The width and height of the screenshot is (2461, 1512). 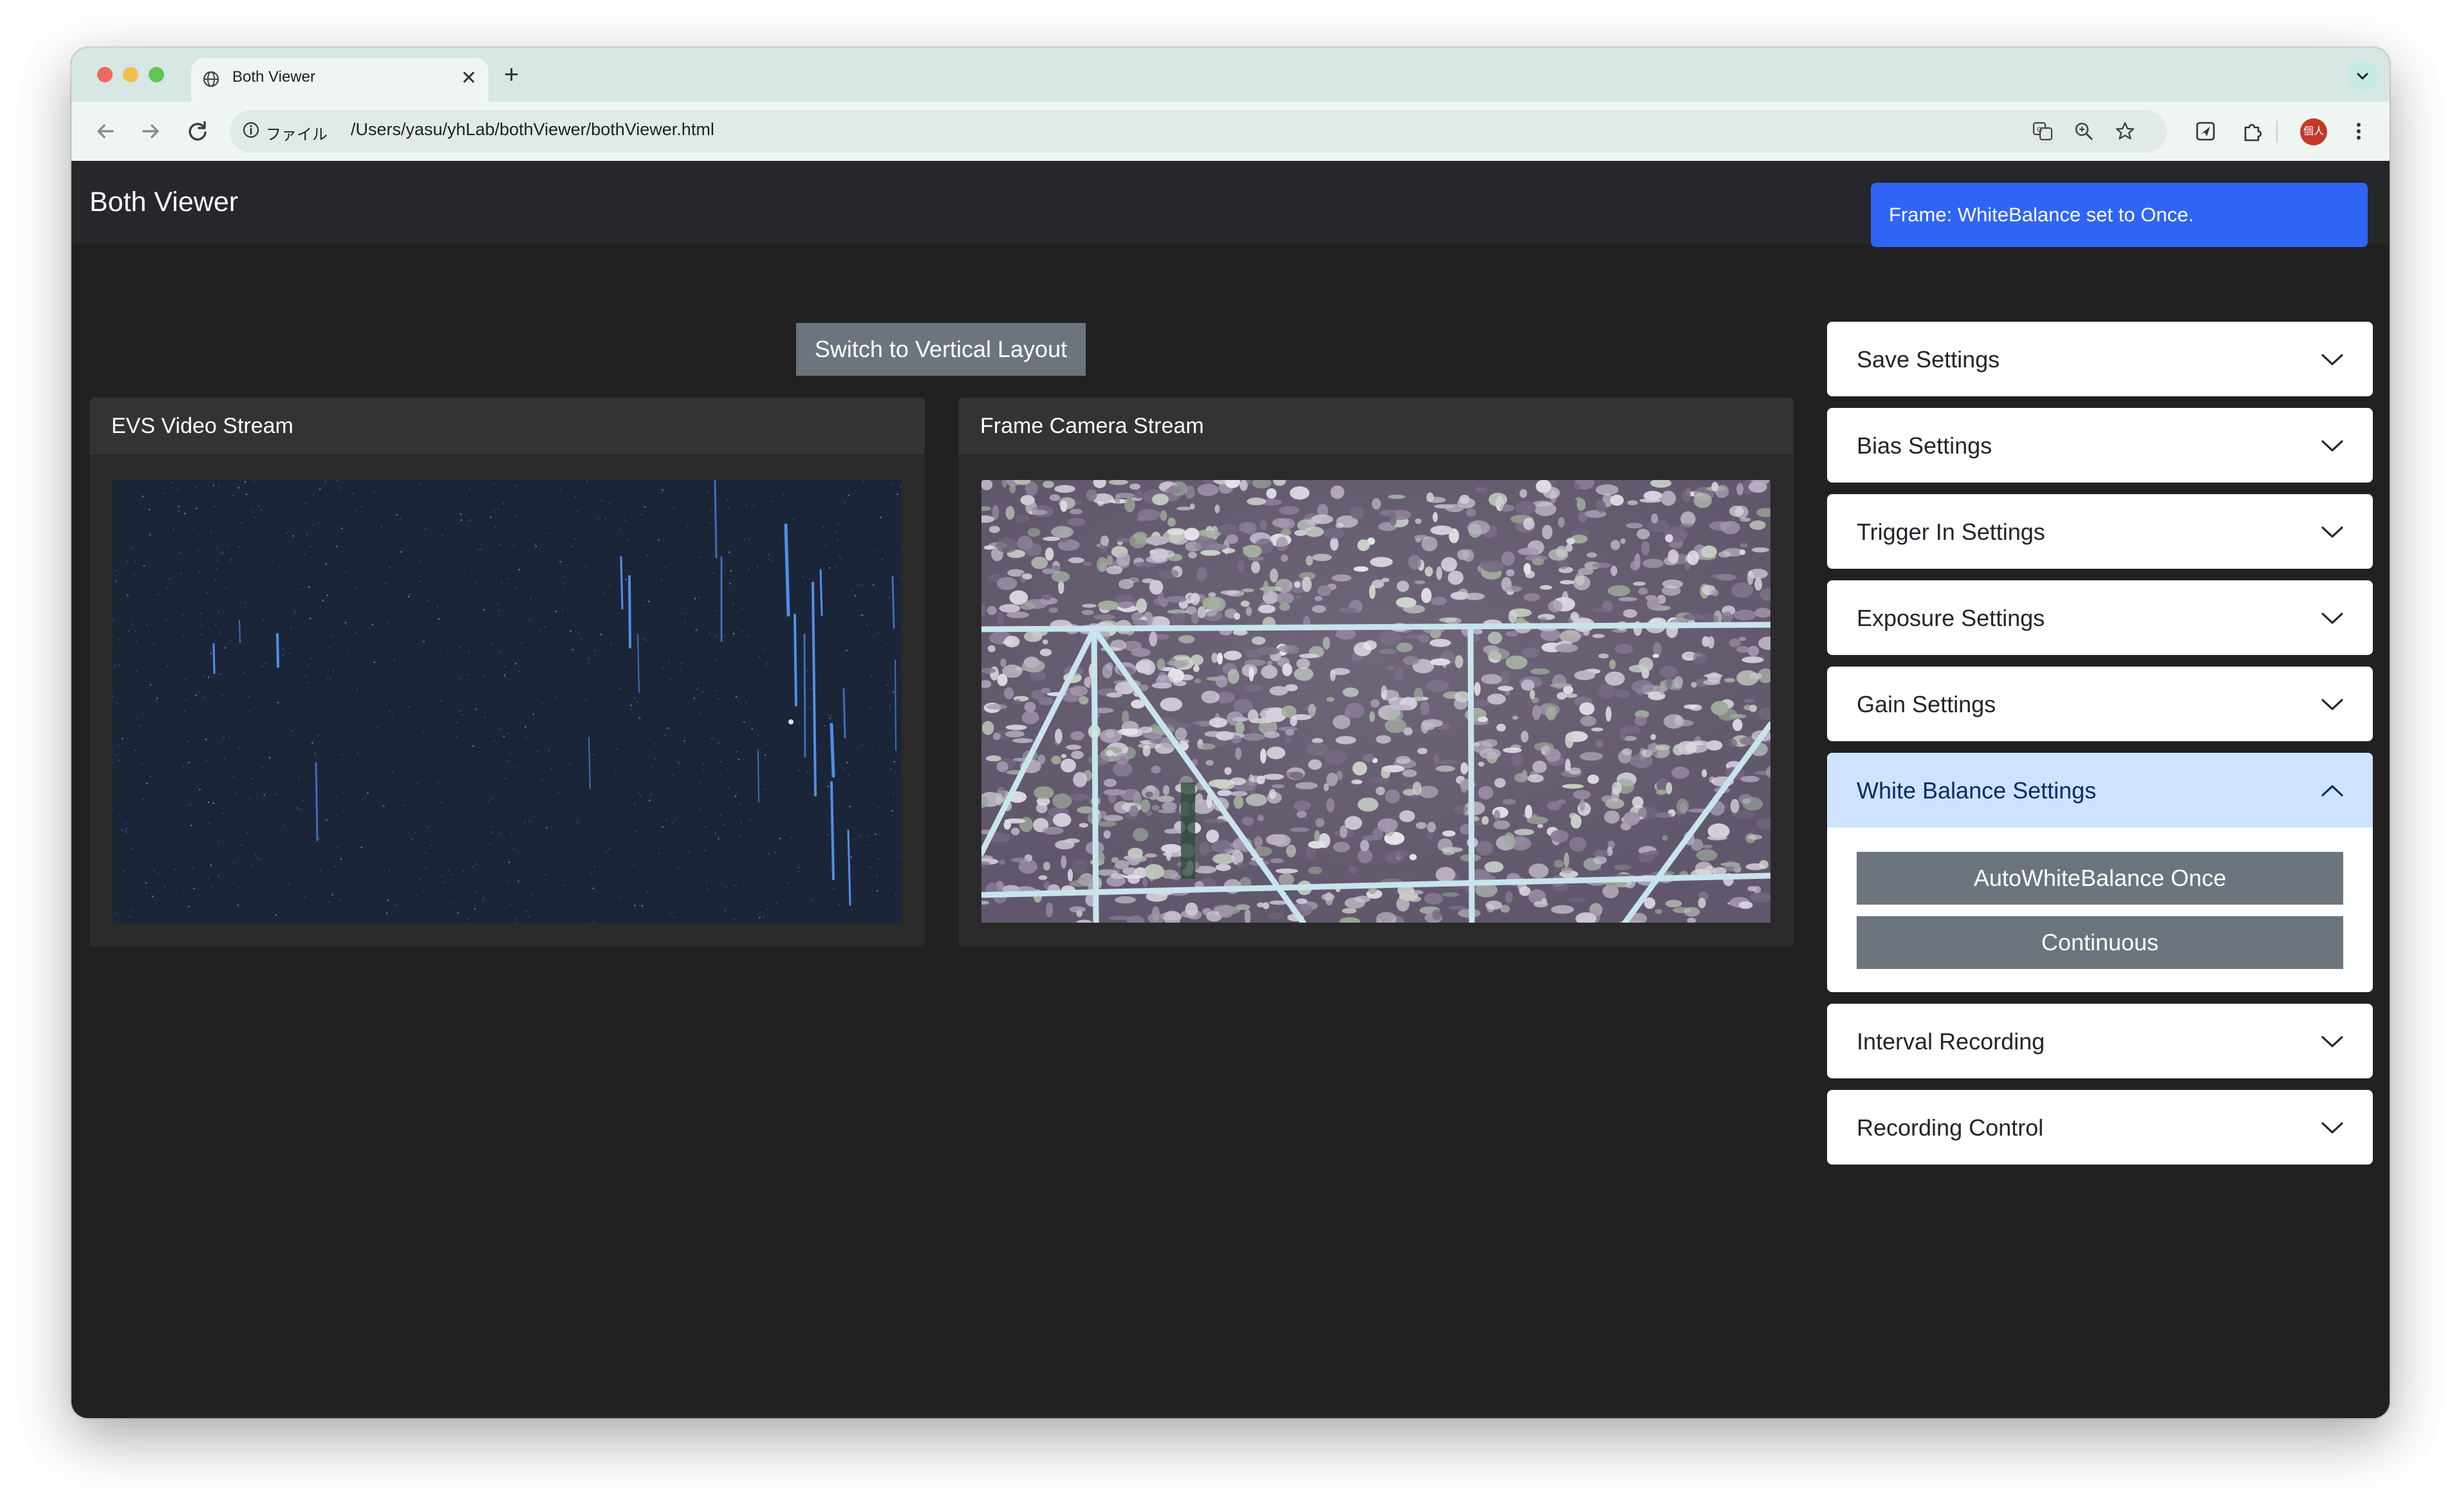 I want to click on accordion-header: Interval Recording, so click(x=2100, y=1041).